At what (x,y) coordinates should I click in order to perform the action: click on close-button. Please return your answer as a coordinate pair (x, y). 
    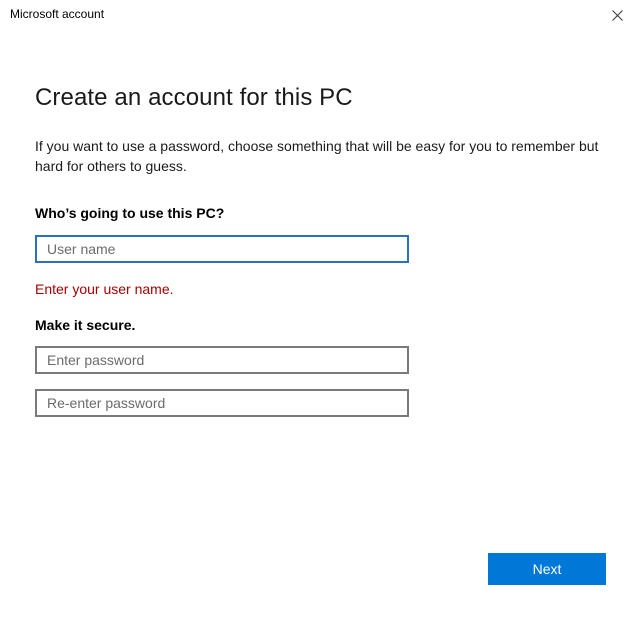
    Looking at the image, I should click on (617, 15).